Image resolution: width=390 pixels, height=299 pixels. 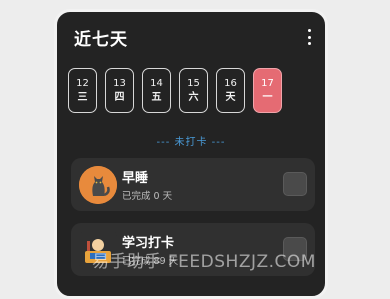 What do you see at coordinates (82, 83) in the screenshot?
I see `day-number: 12` at bounding box center [82, 83].